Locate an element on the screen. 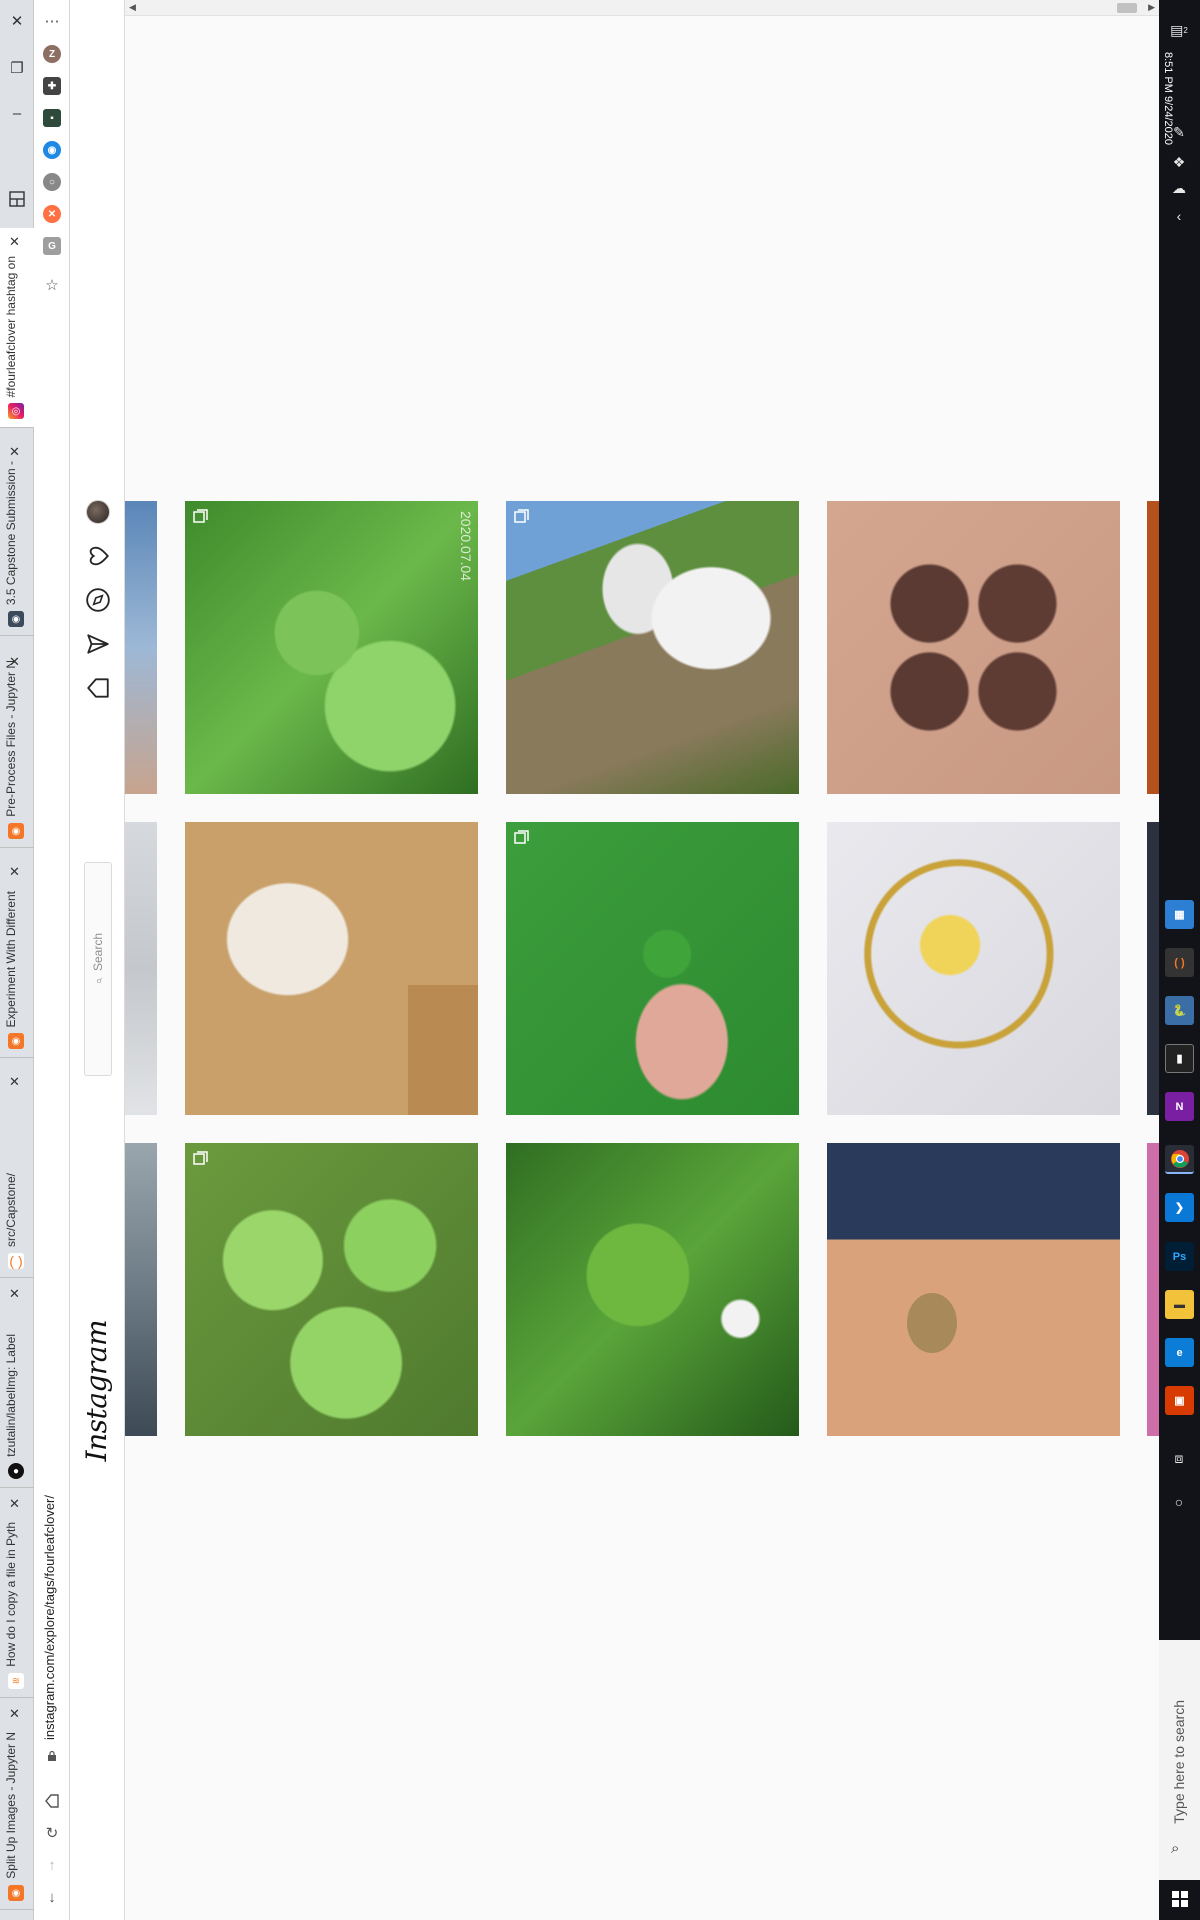 Image resolution: width=1200 pixels, height=1920 pixels. taskbar-search-box: Type here to search ⌕ is located at coordinates (1179, 1760).